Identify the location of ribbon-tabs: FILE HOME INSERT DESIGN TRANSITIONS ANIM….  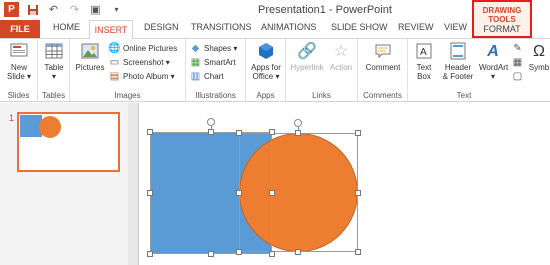
(275, 29).